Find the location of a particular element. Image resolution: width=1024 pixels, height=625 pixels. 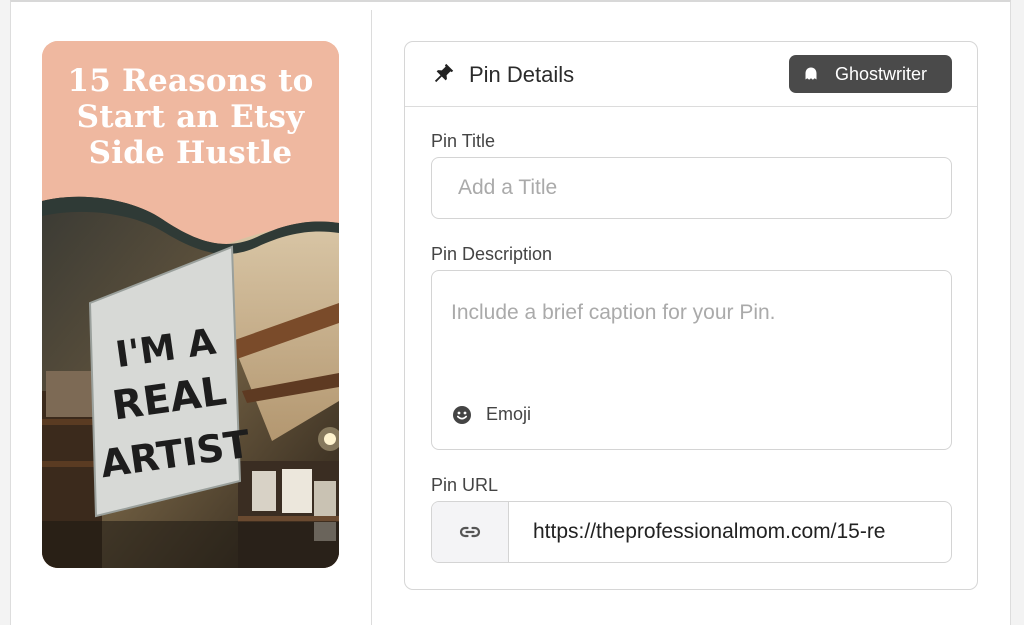

link-icon is located at coordinates (470, 532).